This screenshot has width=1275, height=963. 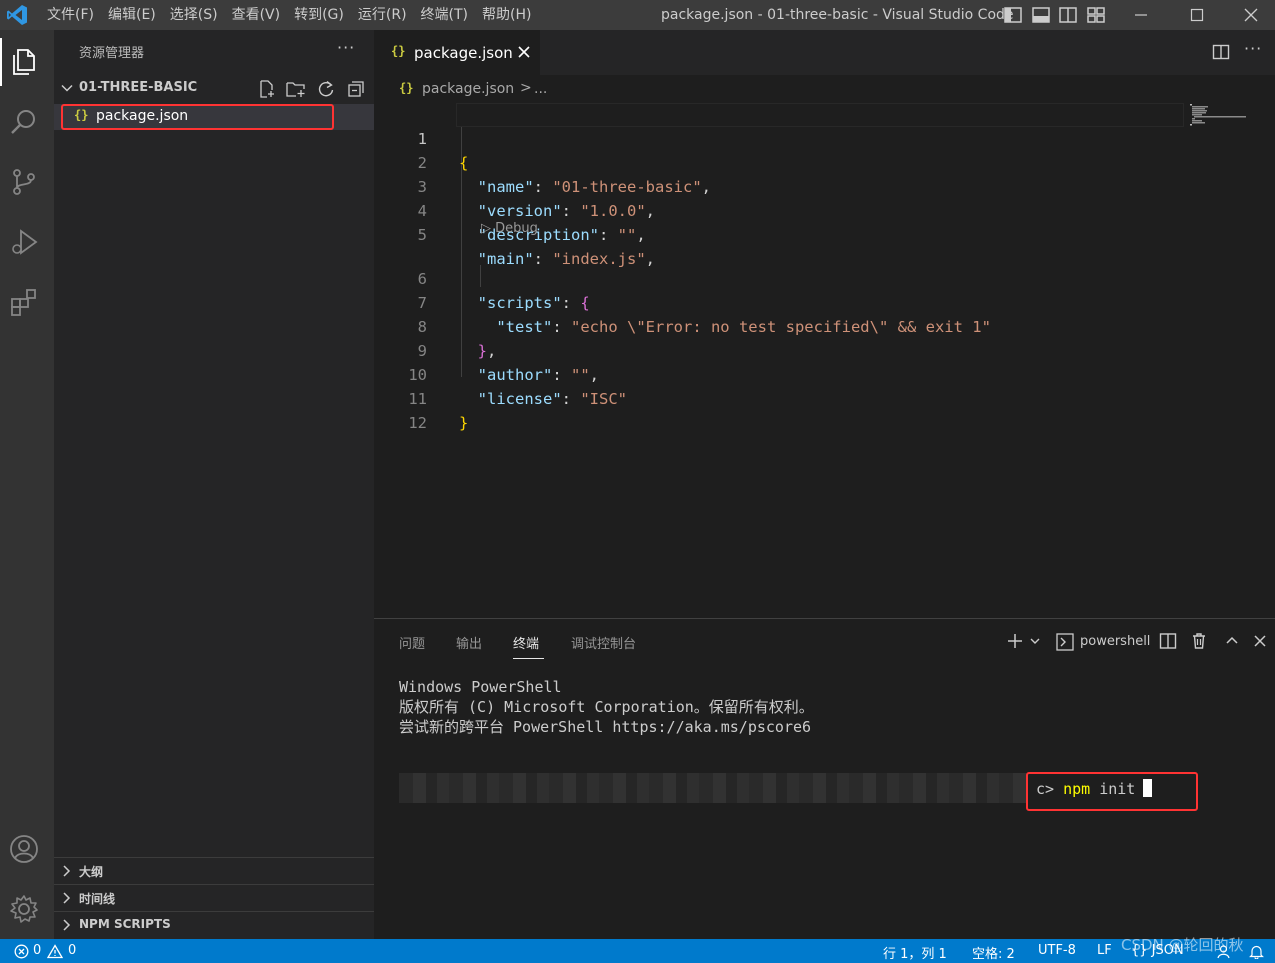 I want to click on json-key: "name", so click(x=505, y=187).